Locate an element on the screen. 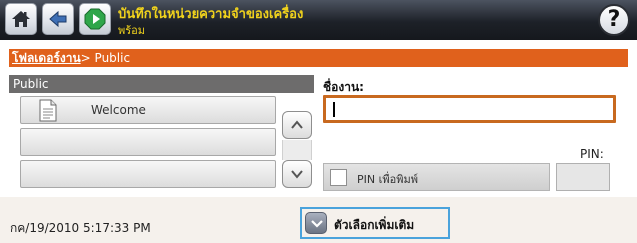 This screenshot has width=637, height=243. expand-down-icon is located at coordinates (316, 223).